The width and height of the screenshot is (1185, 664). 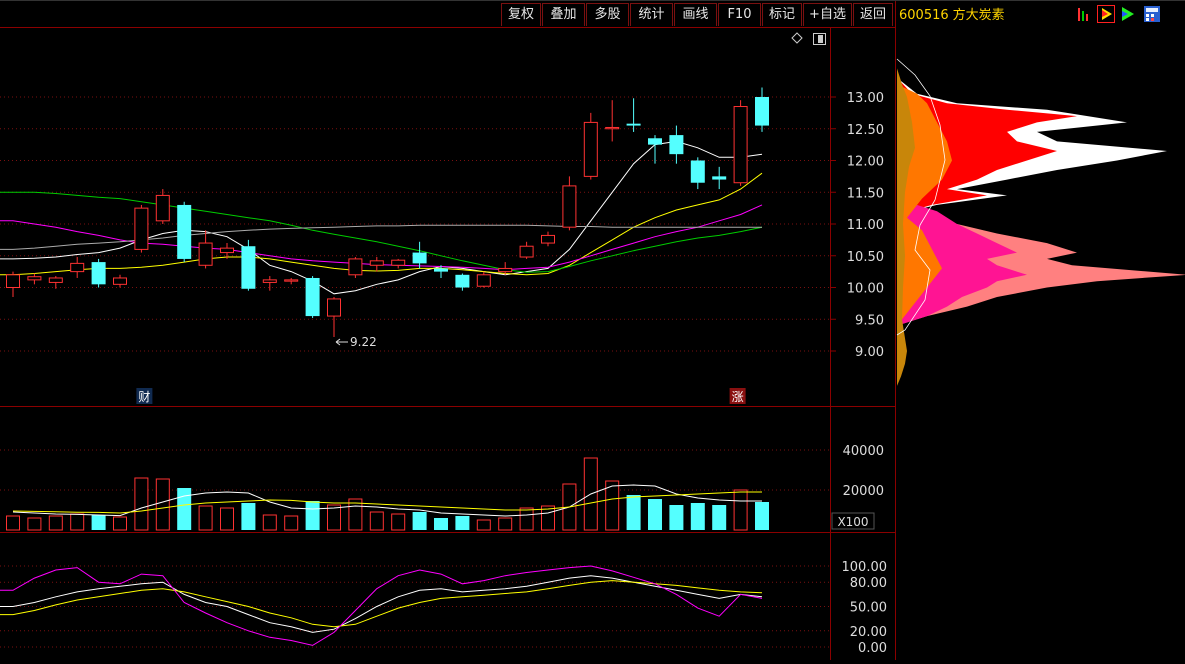 What do you see at coordinates (869, 352) in the screenshot?
I see `price-tick-label: 9.00` at bounding box center [869, 352].